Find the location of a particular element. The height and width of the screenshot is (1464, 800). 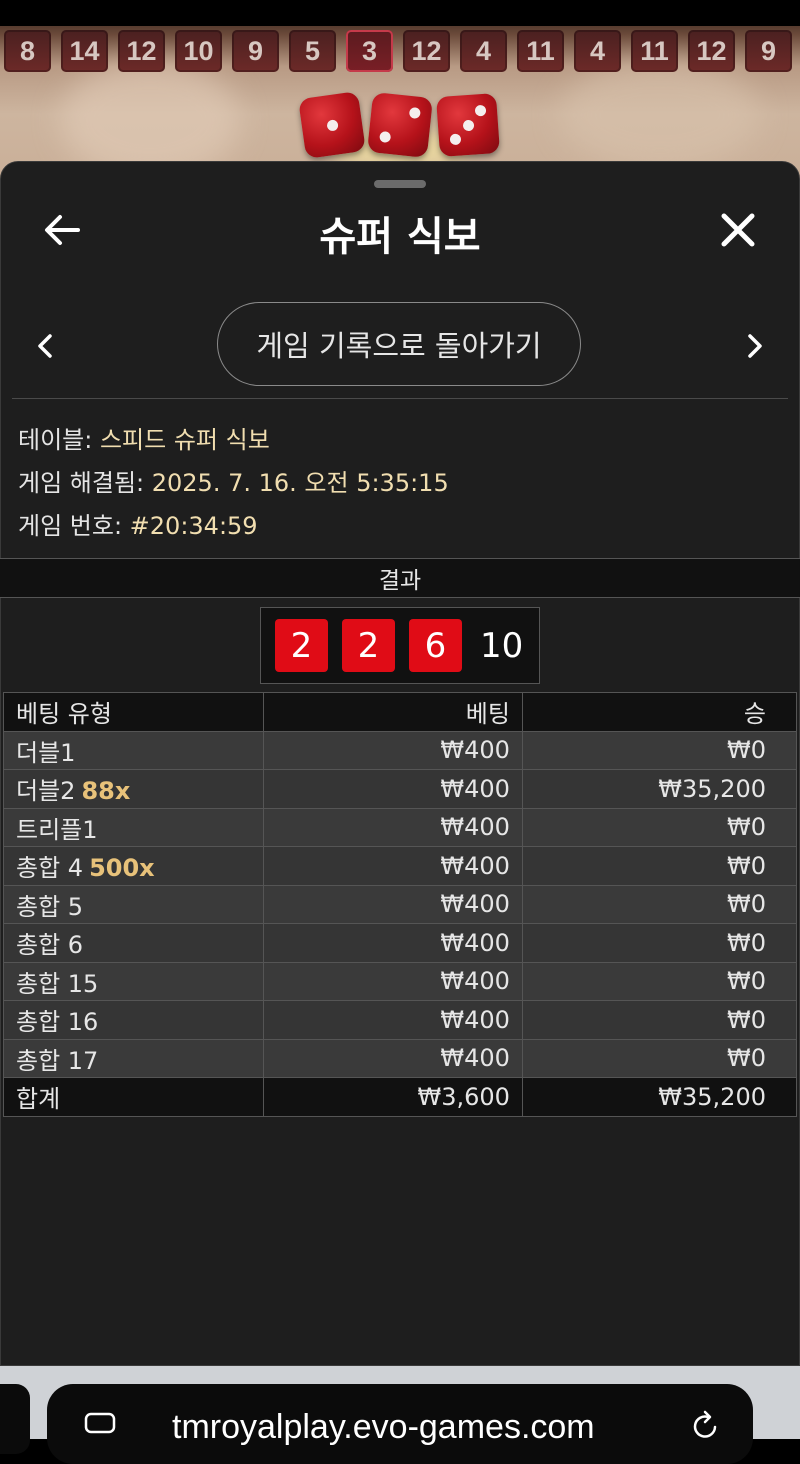

result-die: 6 is located at coordinates (435, 645).